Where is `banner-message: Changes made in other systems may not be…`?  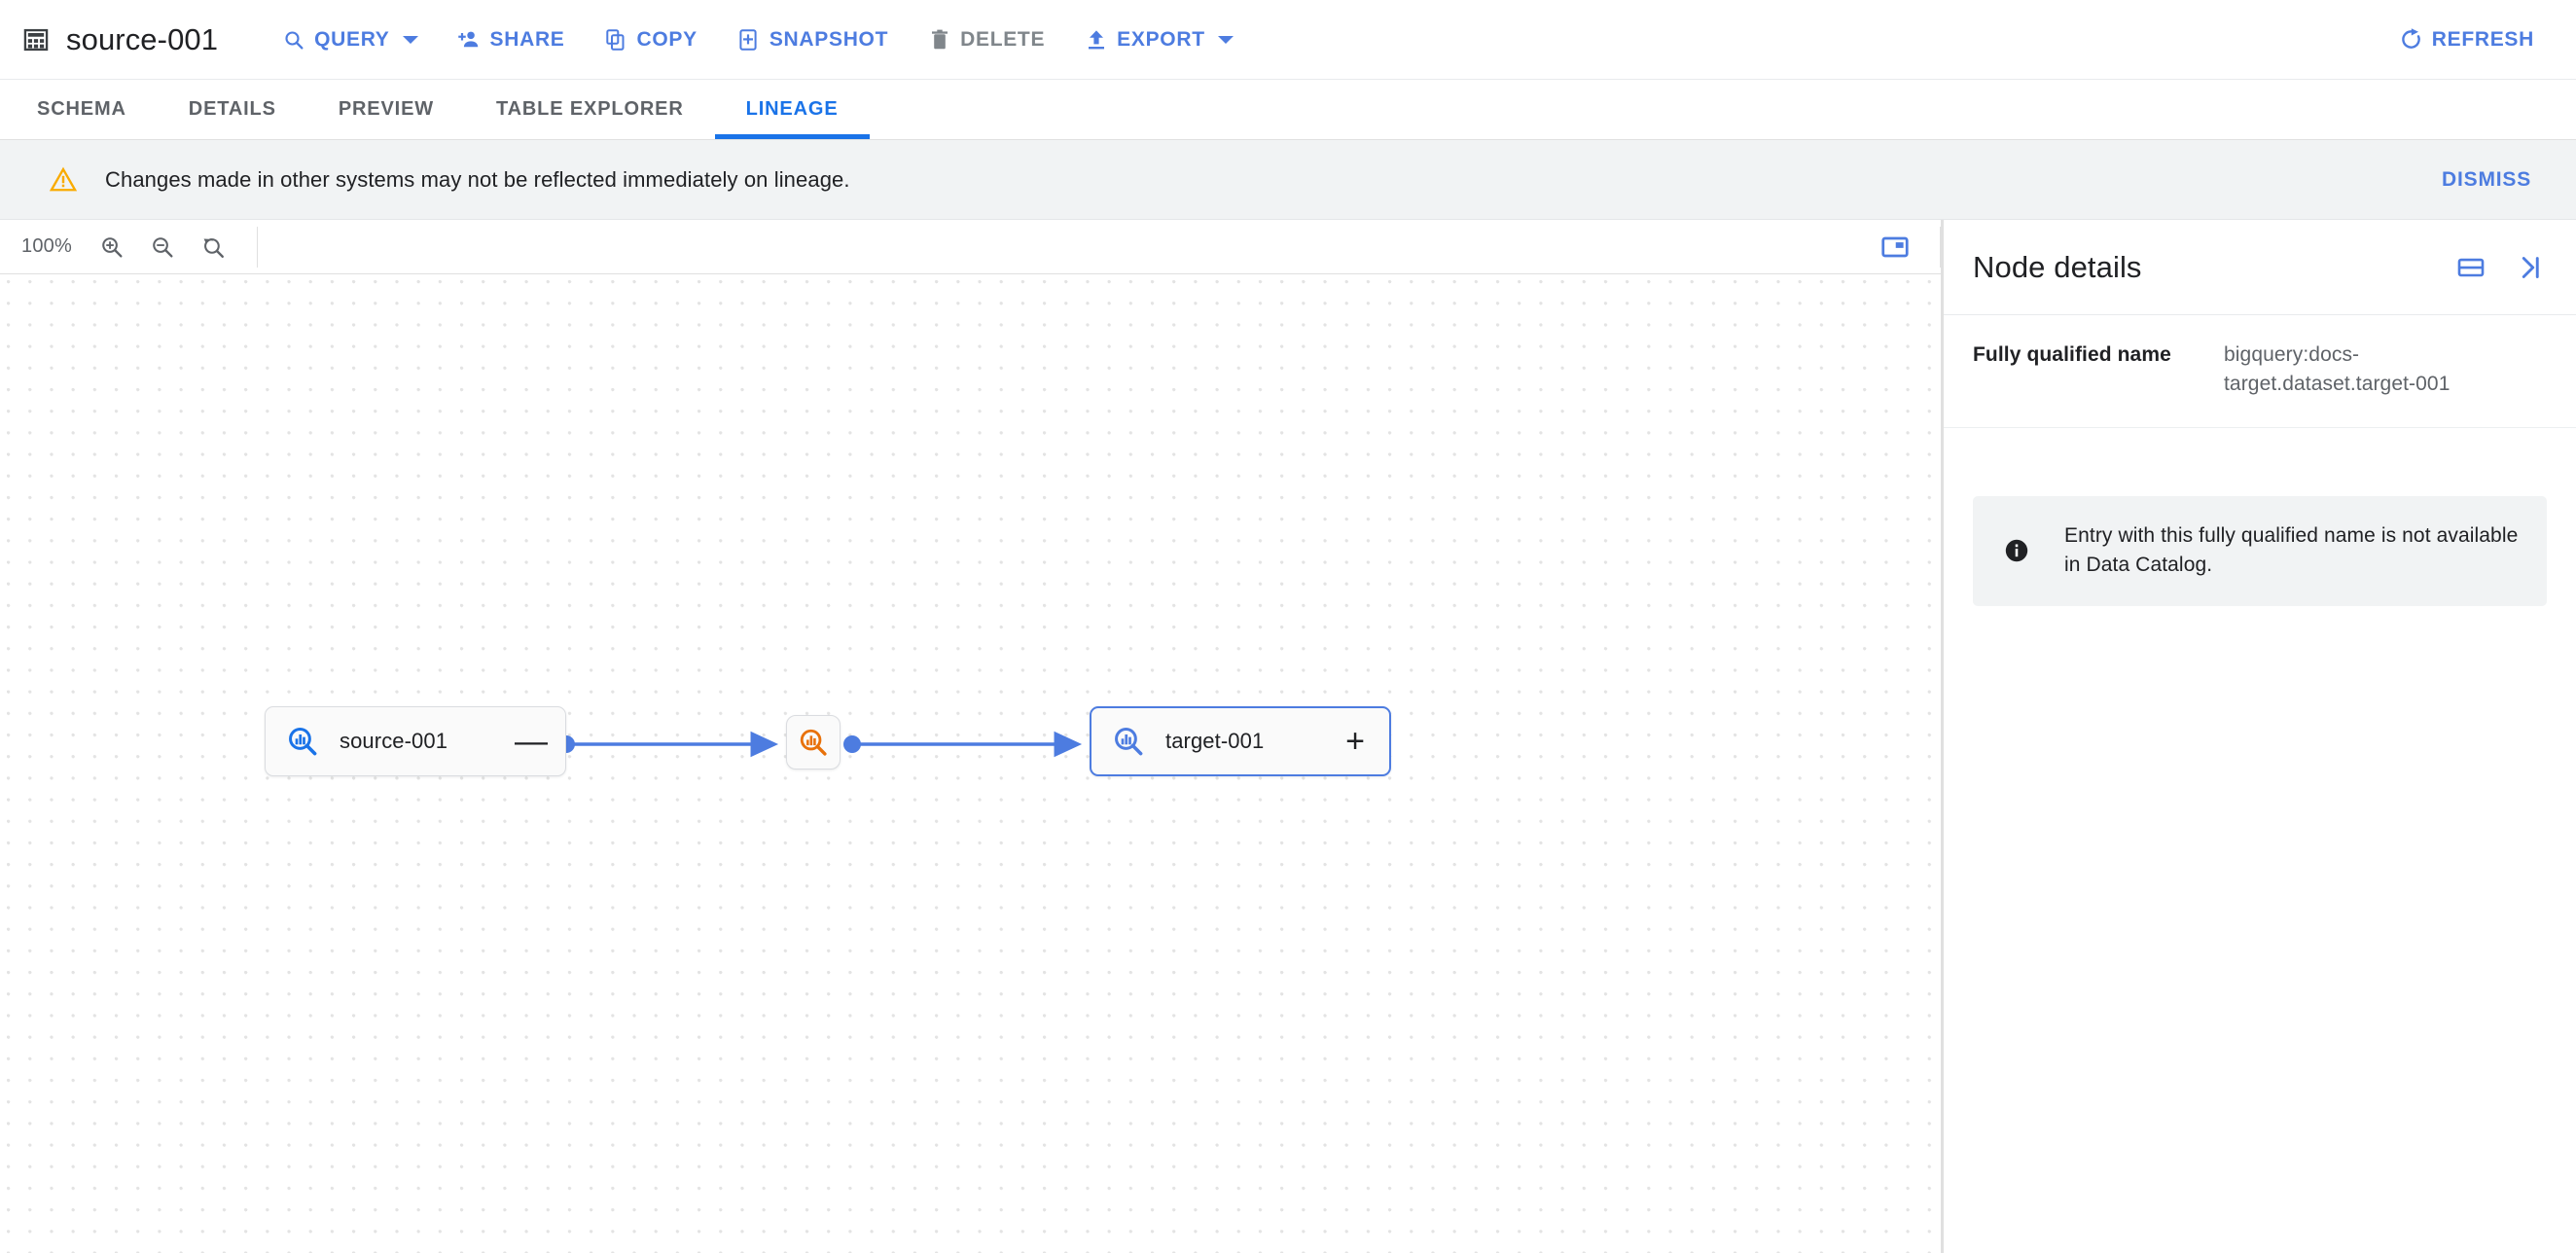
banner-message: Changes made in other systems may not be… is located at coordinates (477, 179).